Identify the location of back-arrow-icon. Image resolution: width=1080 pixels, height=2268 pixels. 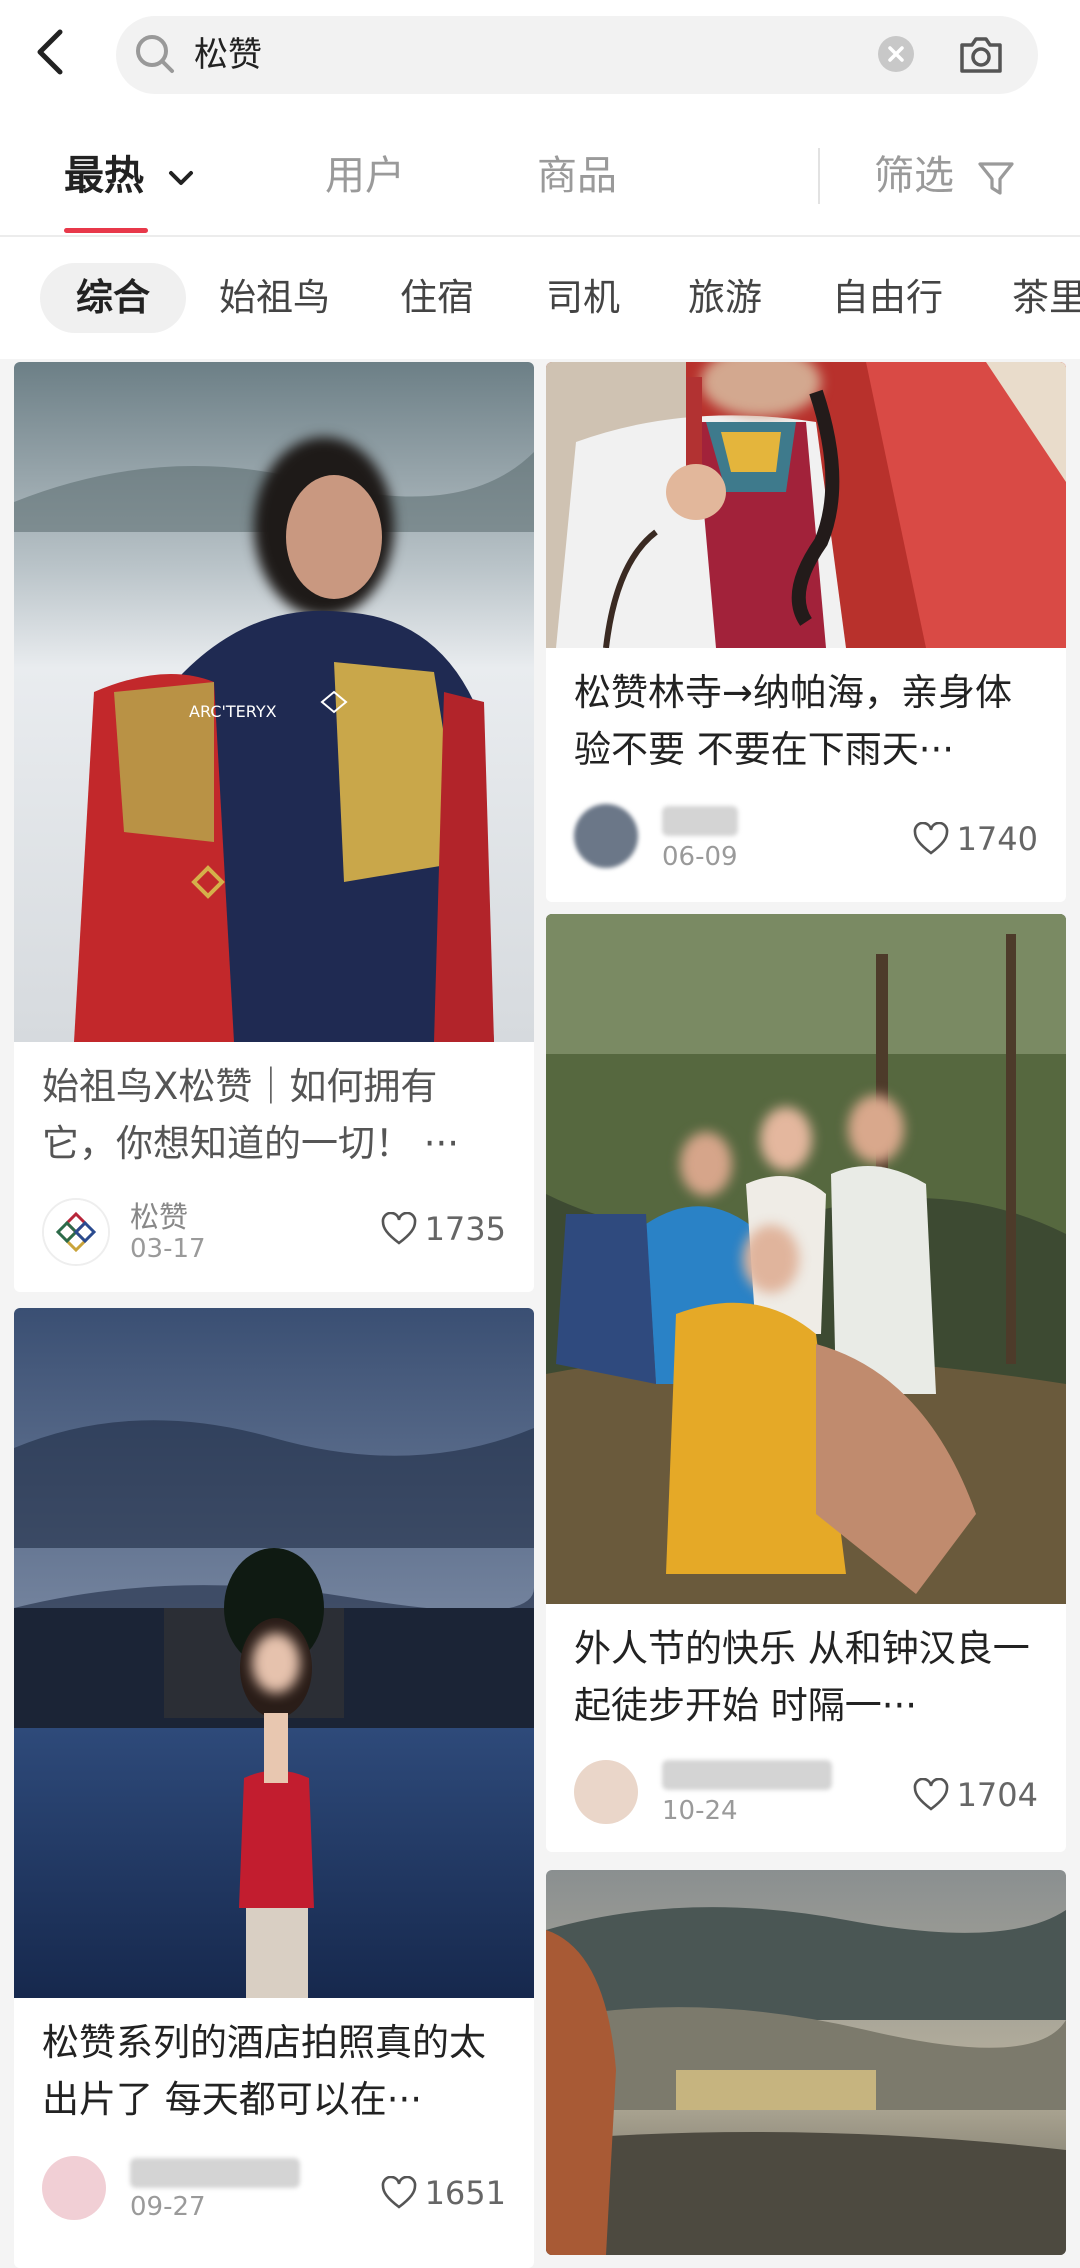
(51, 52).